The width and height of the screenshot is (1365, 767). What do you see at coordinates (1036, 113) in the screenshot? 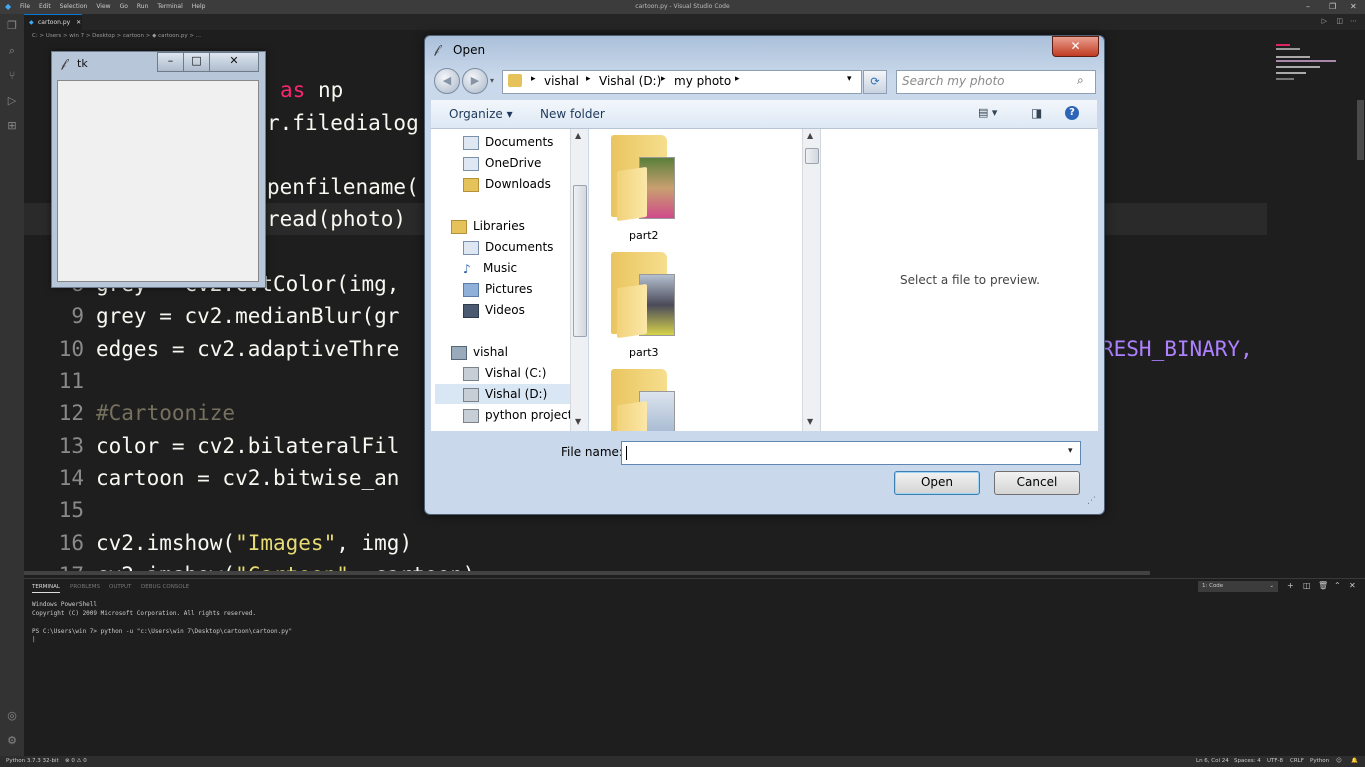
I see `preview-pane-icon: ◨` at bounding box center [1036, 113].